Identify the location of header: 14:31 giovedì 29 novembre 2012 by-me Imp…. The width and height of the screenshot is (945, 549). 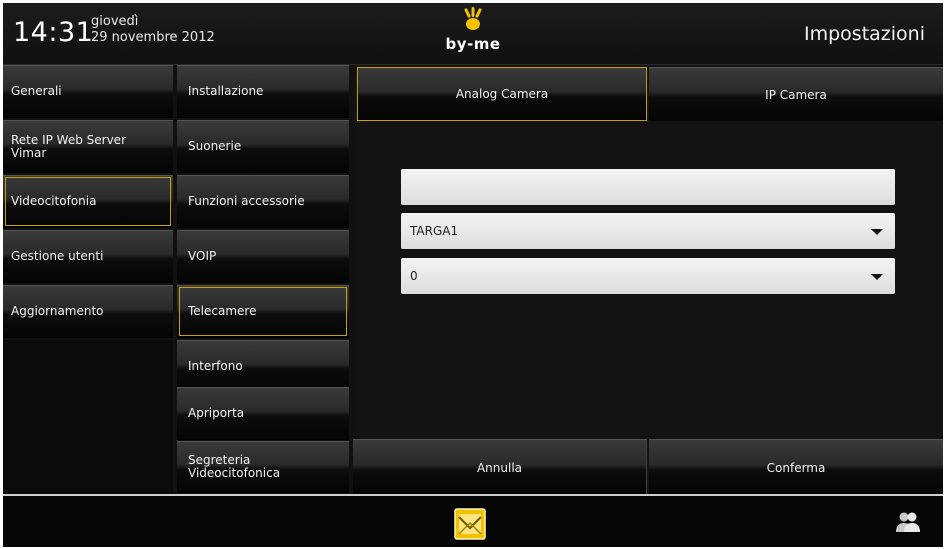
(473, 34).